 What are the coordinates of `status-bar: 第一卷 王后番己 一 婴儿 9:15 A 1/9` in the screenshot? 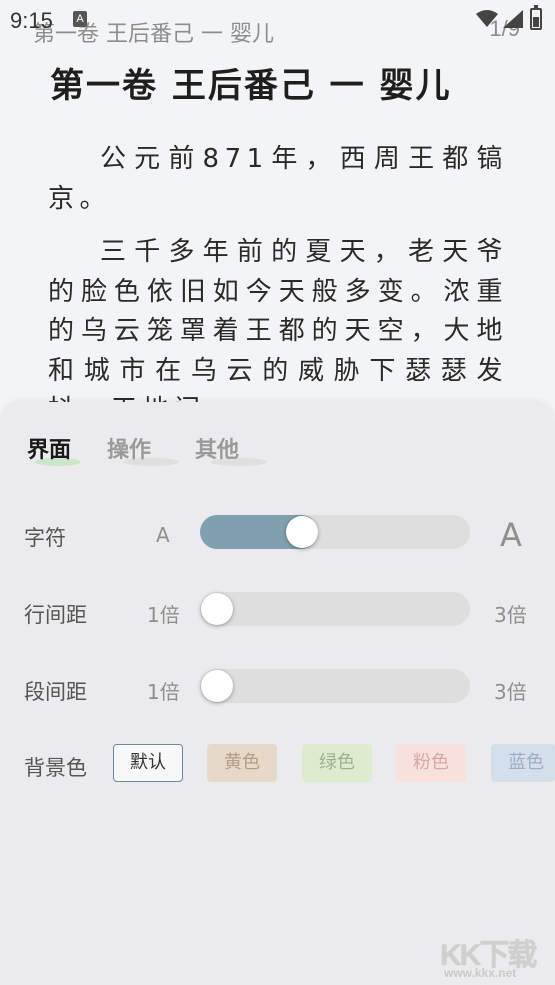 It's located at (277, 23).